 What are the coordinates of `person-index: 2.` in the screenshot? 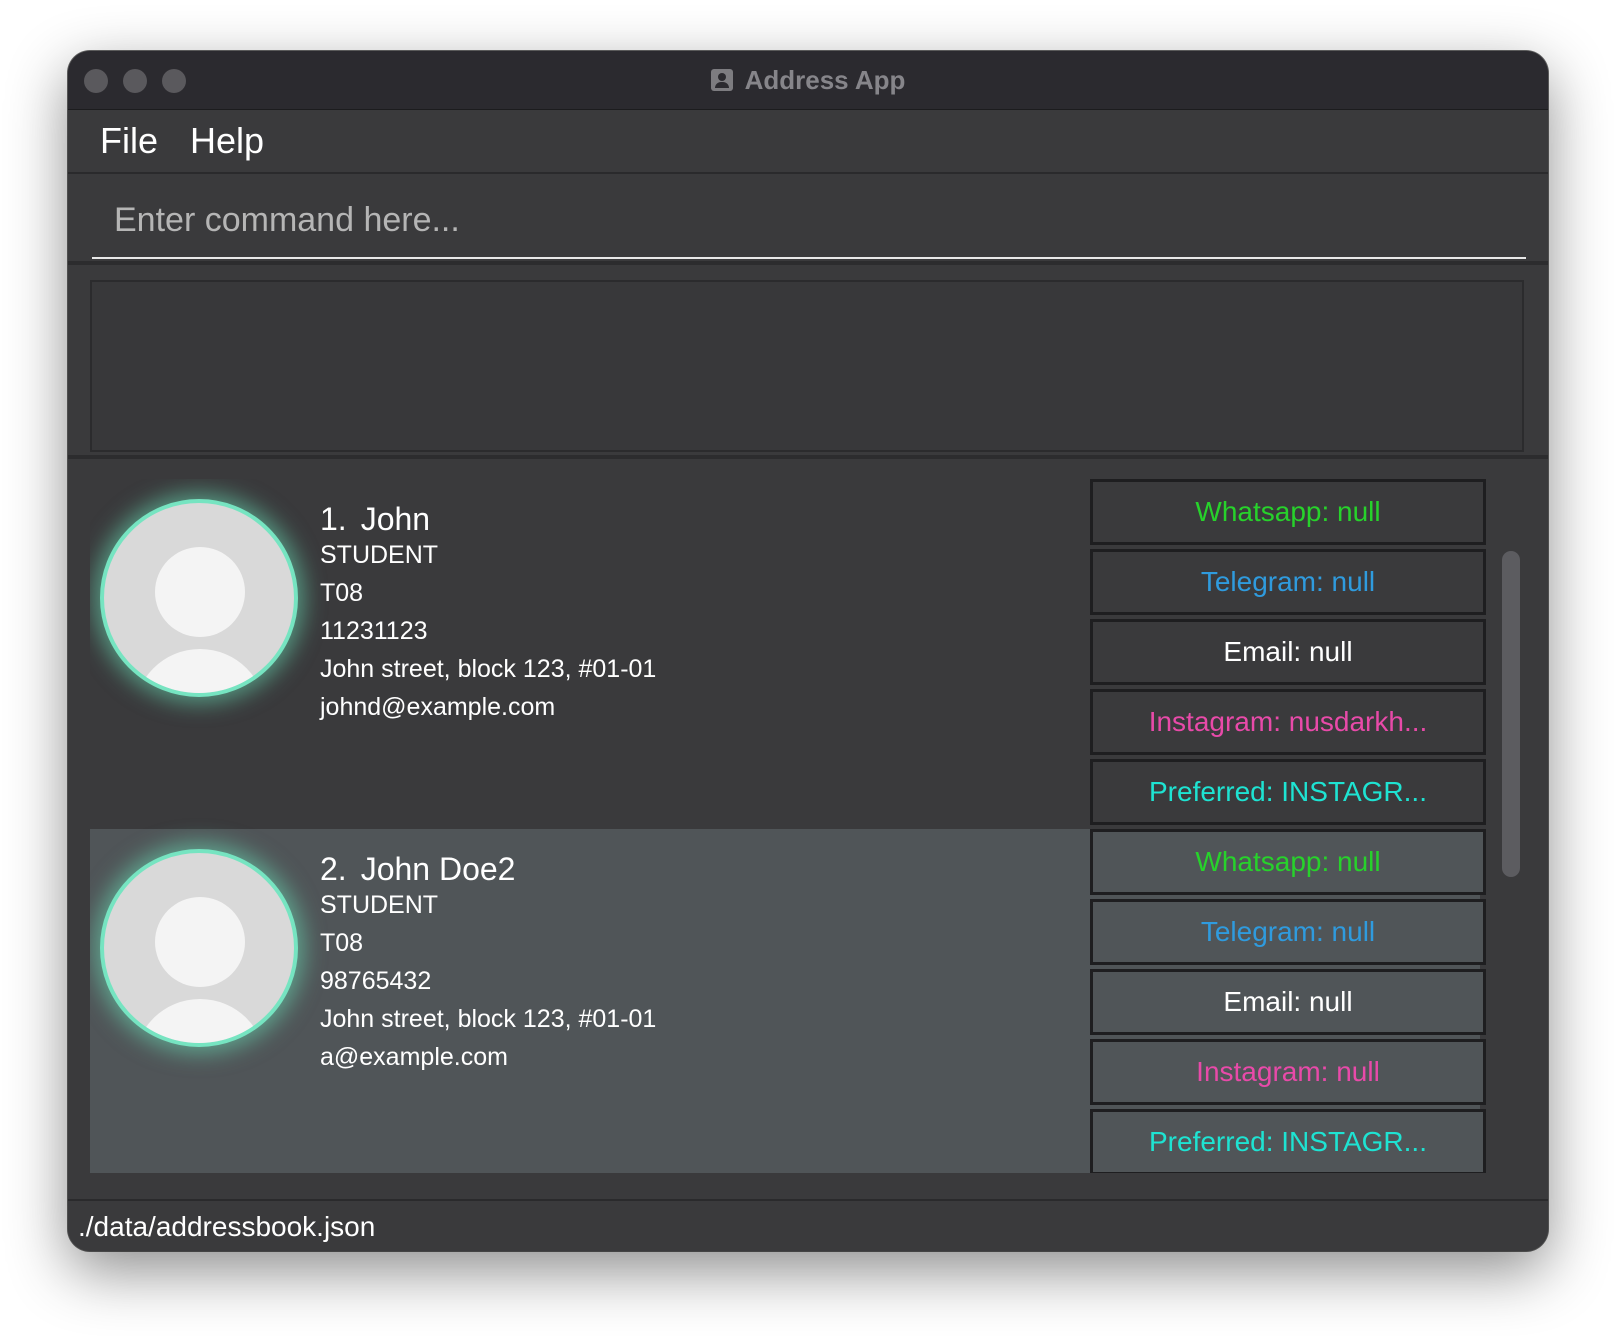 It's located at (333, 869).